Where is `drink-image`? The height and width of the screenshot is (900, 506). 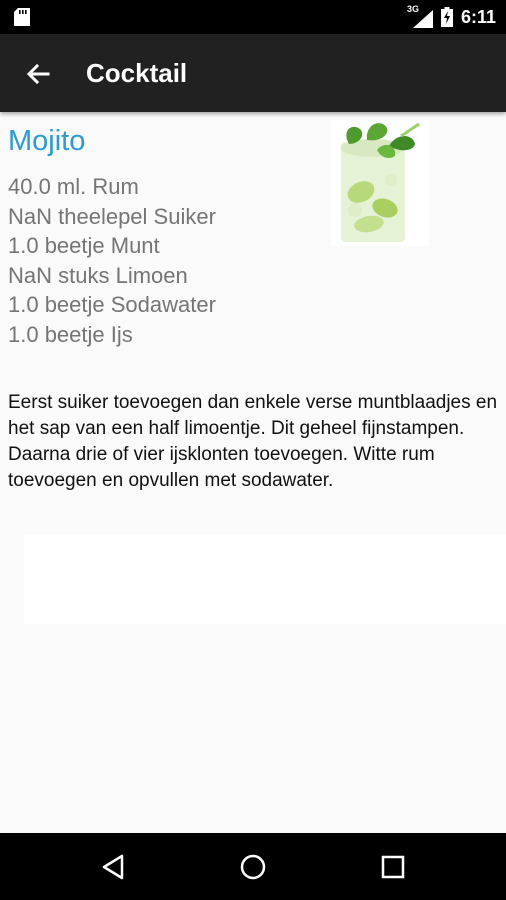
drink-image is located at coordinates (380, 183).